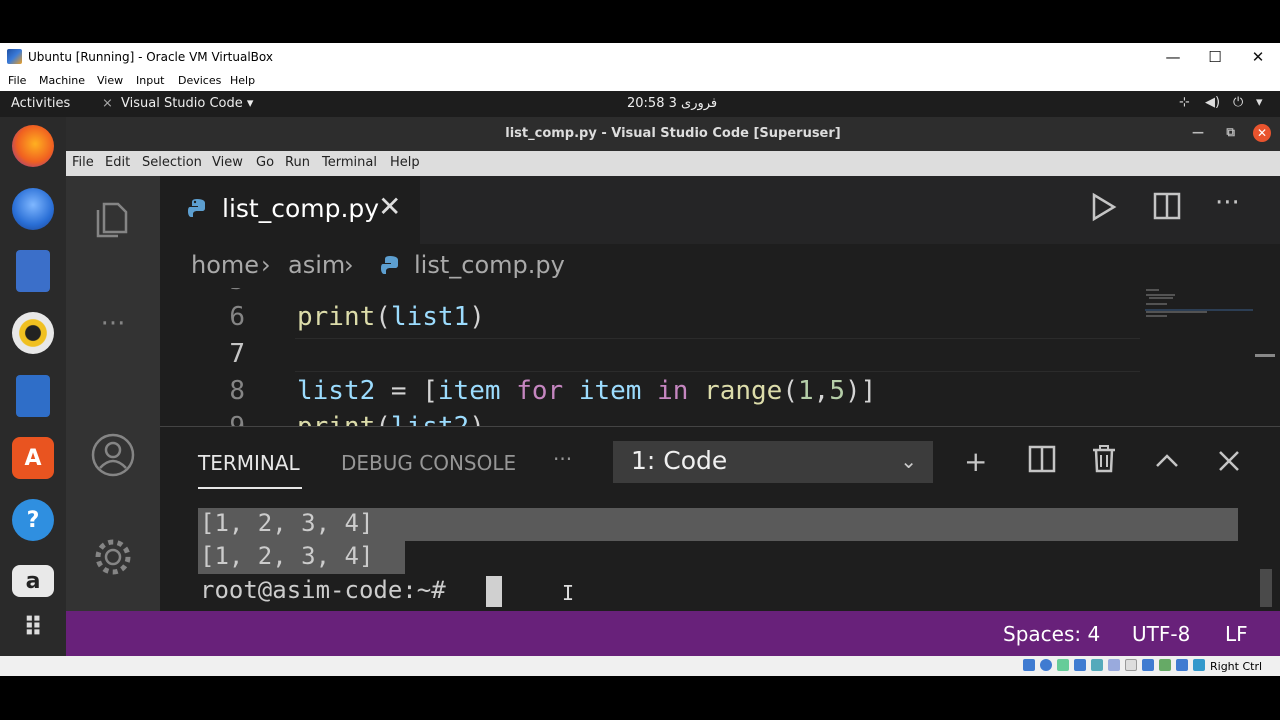 This screenshot has width=1280, height=720. I want to click on app-menu: Visual Studio Code ▾, so click(187, 103).